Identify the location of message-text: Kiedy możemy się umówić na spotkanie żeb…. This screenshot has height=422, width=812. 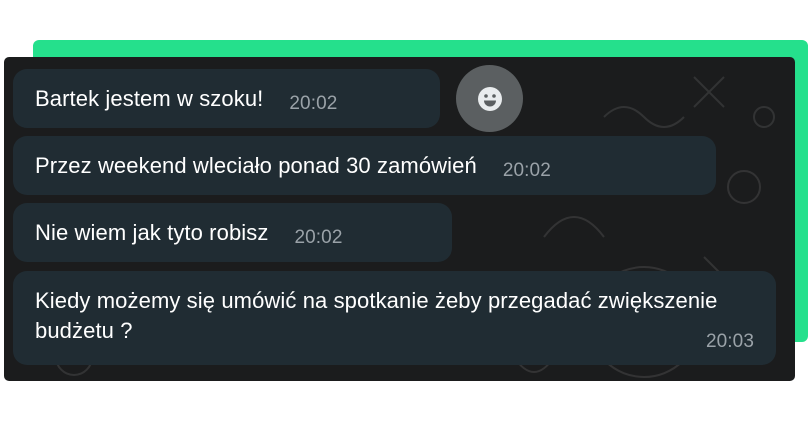
(376, 315).